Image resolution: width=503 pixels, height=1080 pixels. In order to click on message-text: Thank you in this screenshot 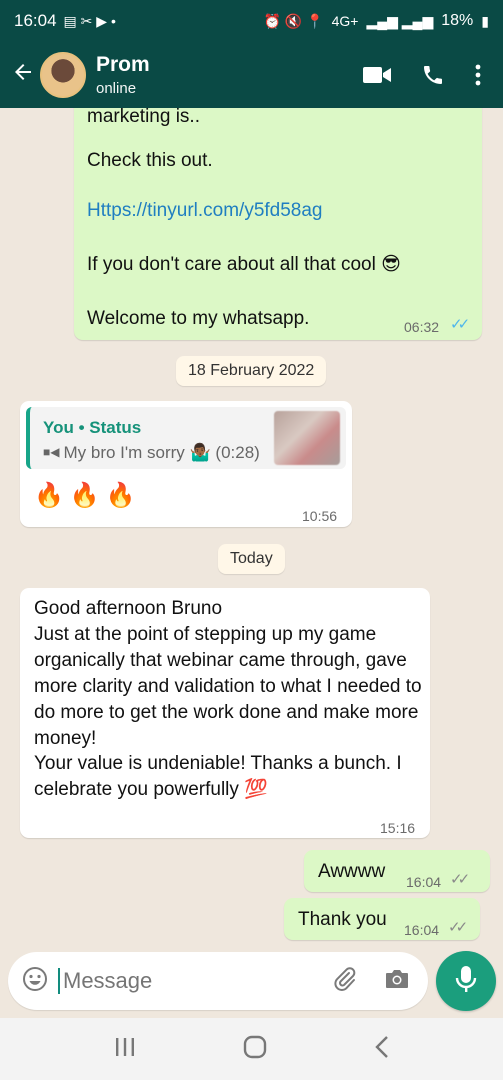, I will do `click(342, 919)`.